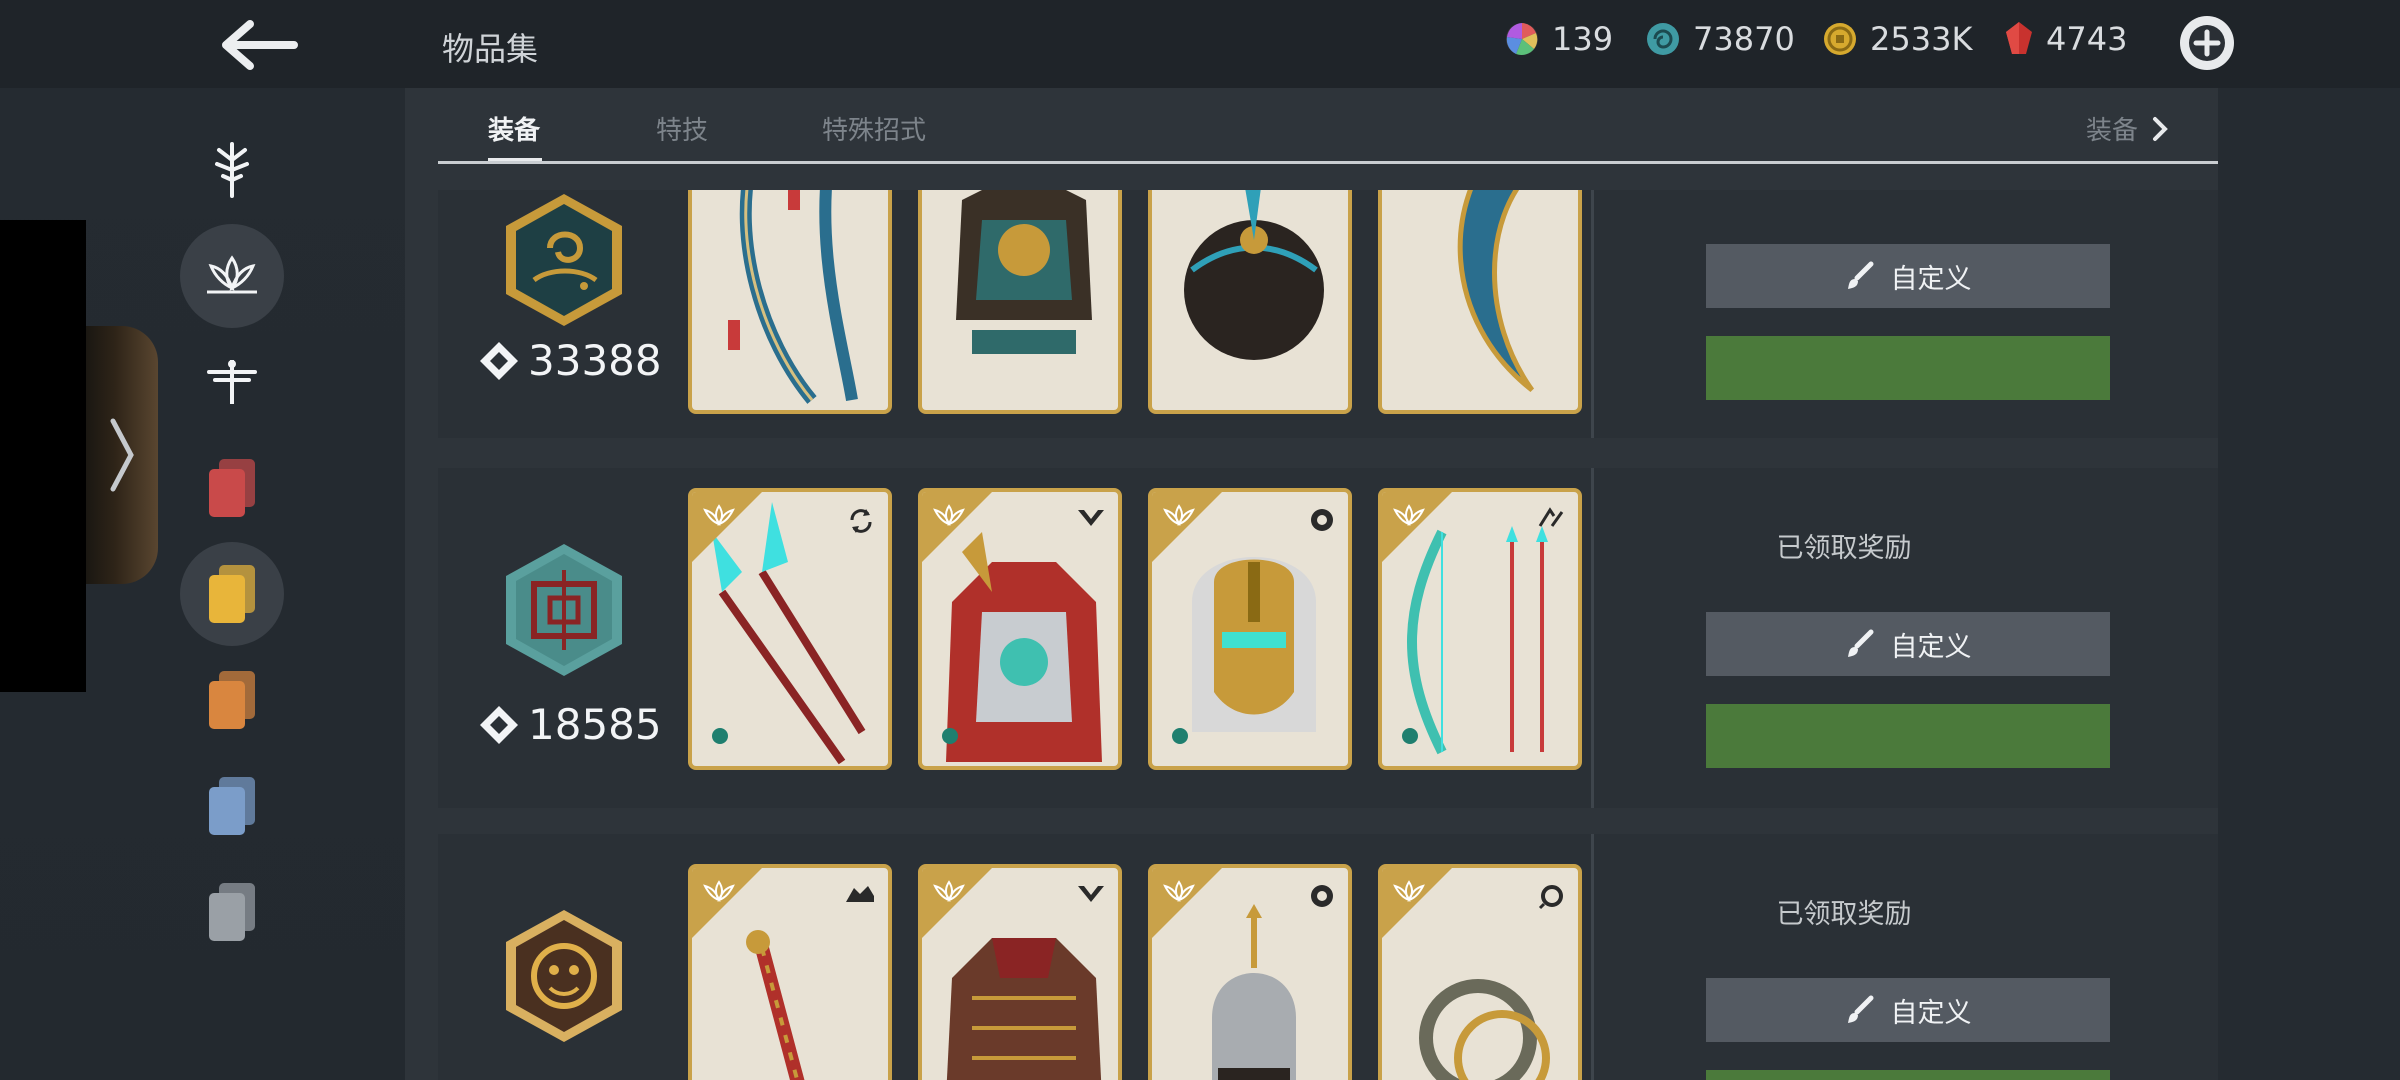  I want to click on add-currency-button, so click(2207, 43).